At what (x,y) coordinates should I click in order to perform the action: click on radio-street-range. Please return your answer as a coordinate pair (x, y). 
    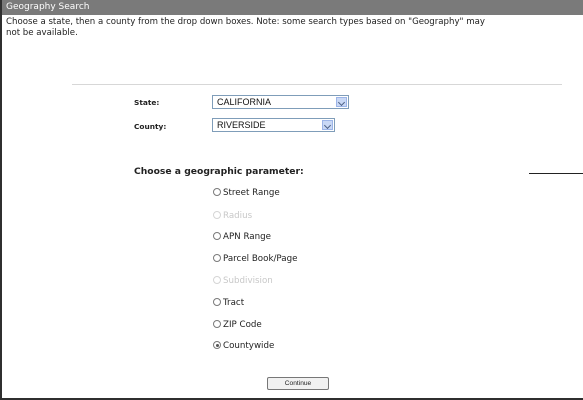
    Looking at the image, I should click on (217, 192).